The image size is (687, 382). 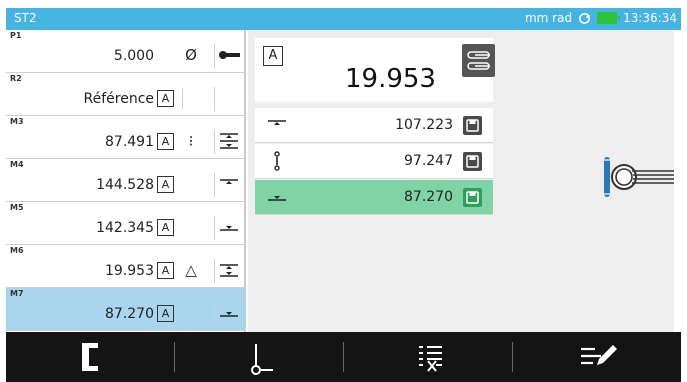 I want to click on feature-value: 87.270, so click(x=129, y=314).